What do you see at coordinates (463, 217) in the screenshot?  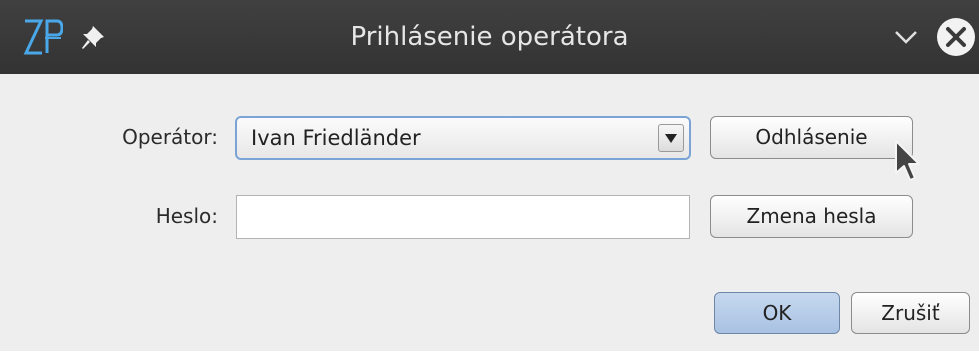 I see `password-input` at bounding box center [463, 217].